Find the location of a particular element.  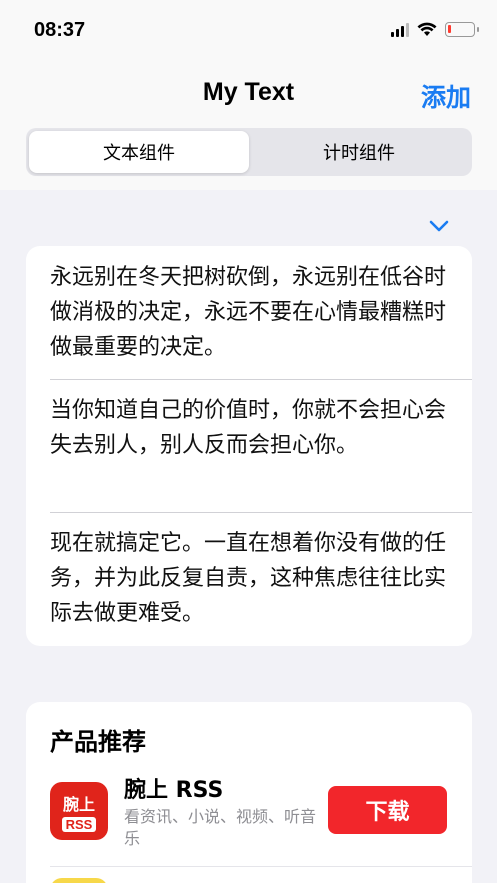

segment-control: 文本组件 计时组件 is located at coordinates (249, 152).